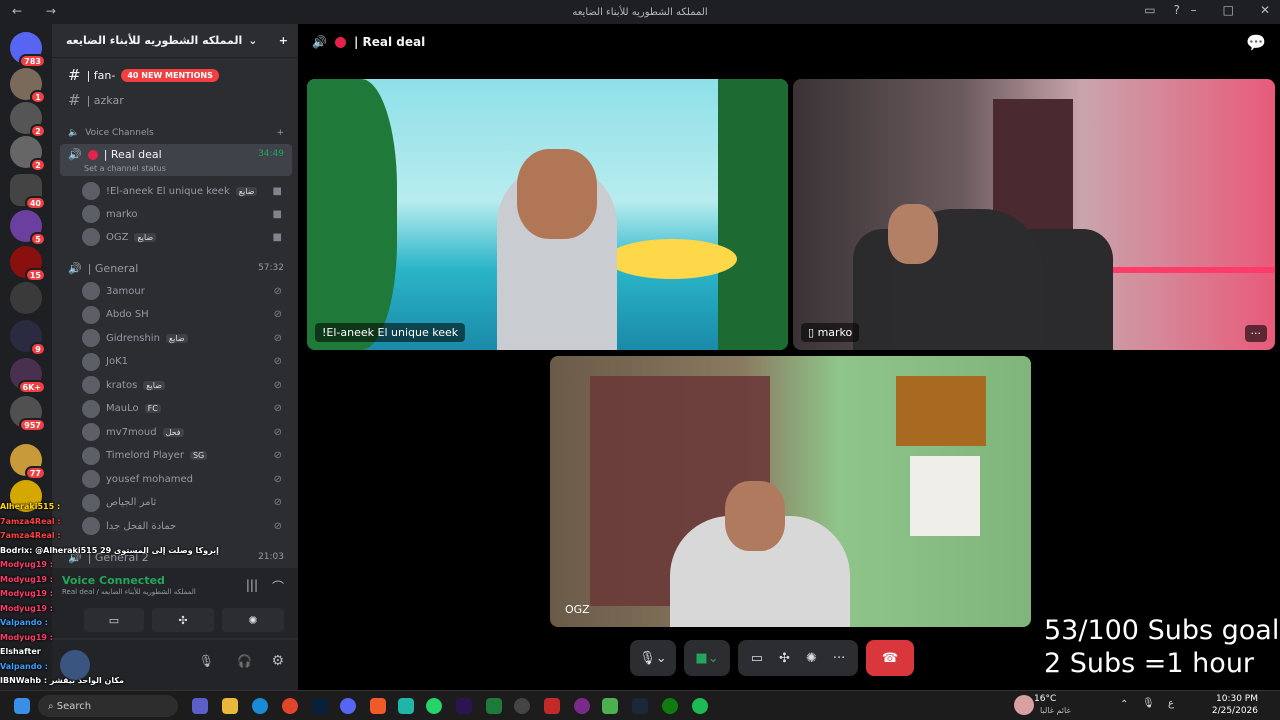  Describe the element at coordinates (187, 409) in the screenshot. I see `voice-user: MauLo FC ⊘` at that location.